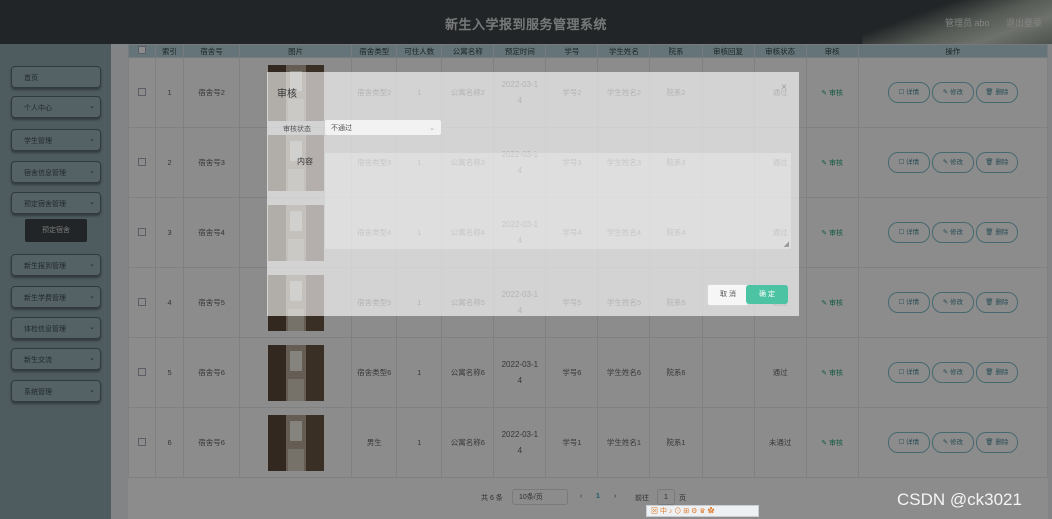  What do you see at coordinates (784, 87) in the screenshot?
I see `close-icon: ×` at bounding box center [784, 87].